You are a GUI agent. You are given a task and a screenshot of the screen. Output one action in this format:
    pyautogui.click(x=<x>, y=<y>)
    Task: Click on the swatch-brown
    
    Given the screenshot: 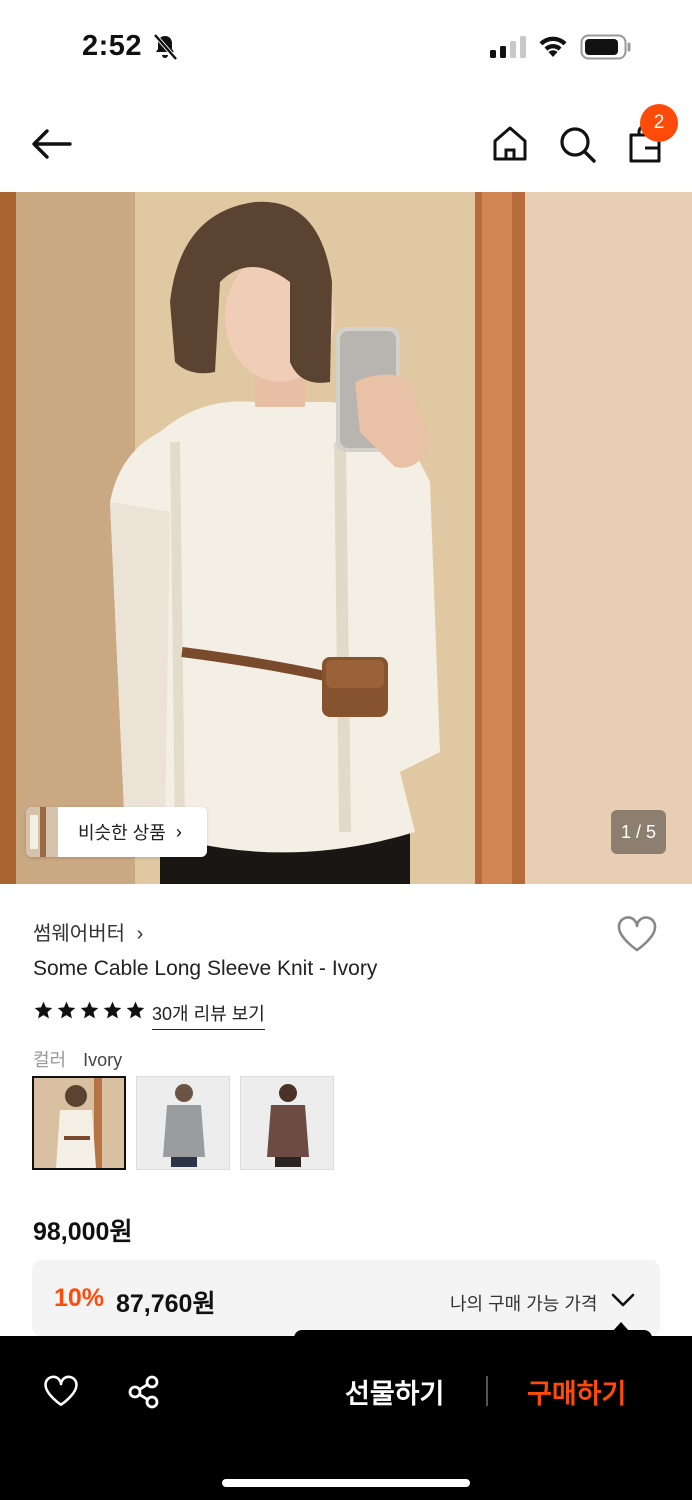 What is the action you would take?
    pyautogui.click(x=287, y=1123)
    